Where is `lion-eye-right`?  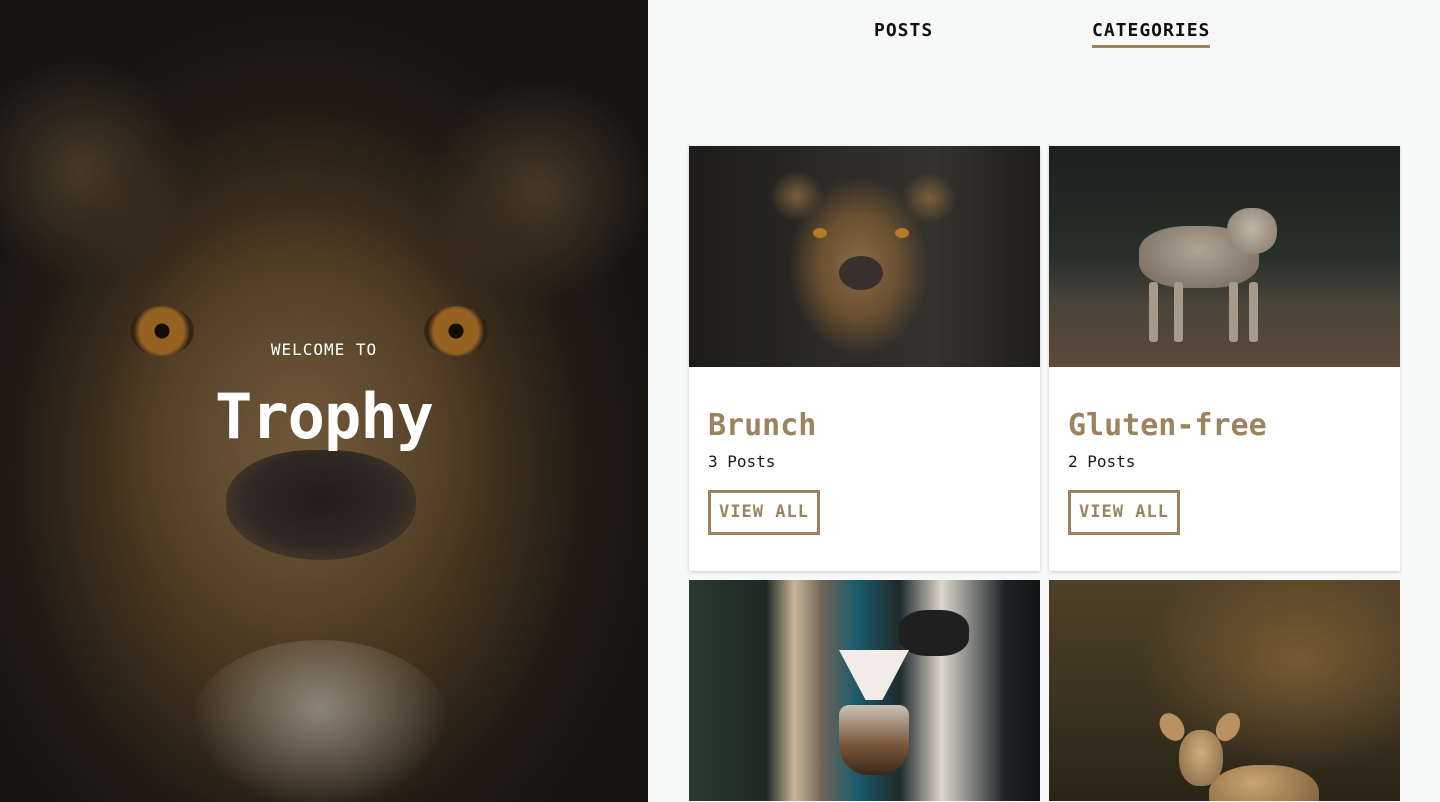 lion-eye-right is located at coordinates (902, 233).